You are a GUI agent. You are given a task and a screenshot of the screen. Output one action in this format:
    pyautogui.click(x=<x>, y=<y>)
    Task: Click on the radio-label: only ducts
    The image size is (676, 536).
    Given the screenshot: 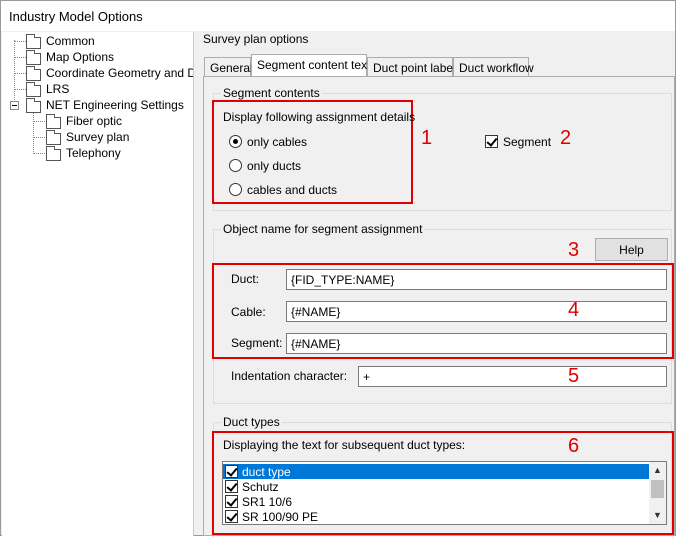 What is the action you would take?
    pyautogui.click(x=274, y=166)
    